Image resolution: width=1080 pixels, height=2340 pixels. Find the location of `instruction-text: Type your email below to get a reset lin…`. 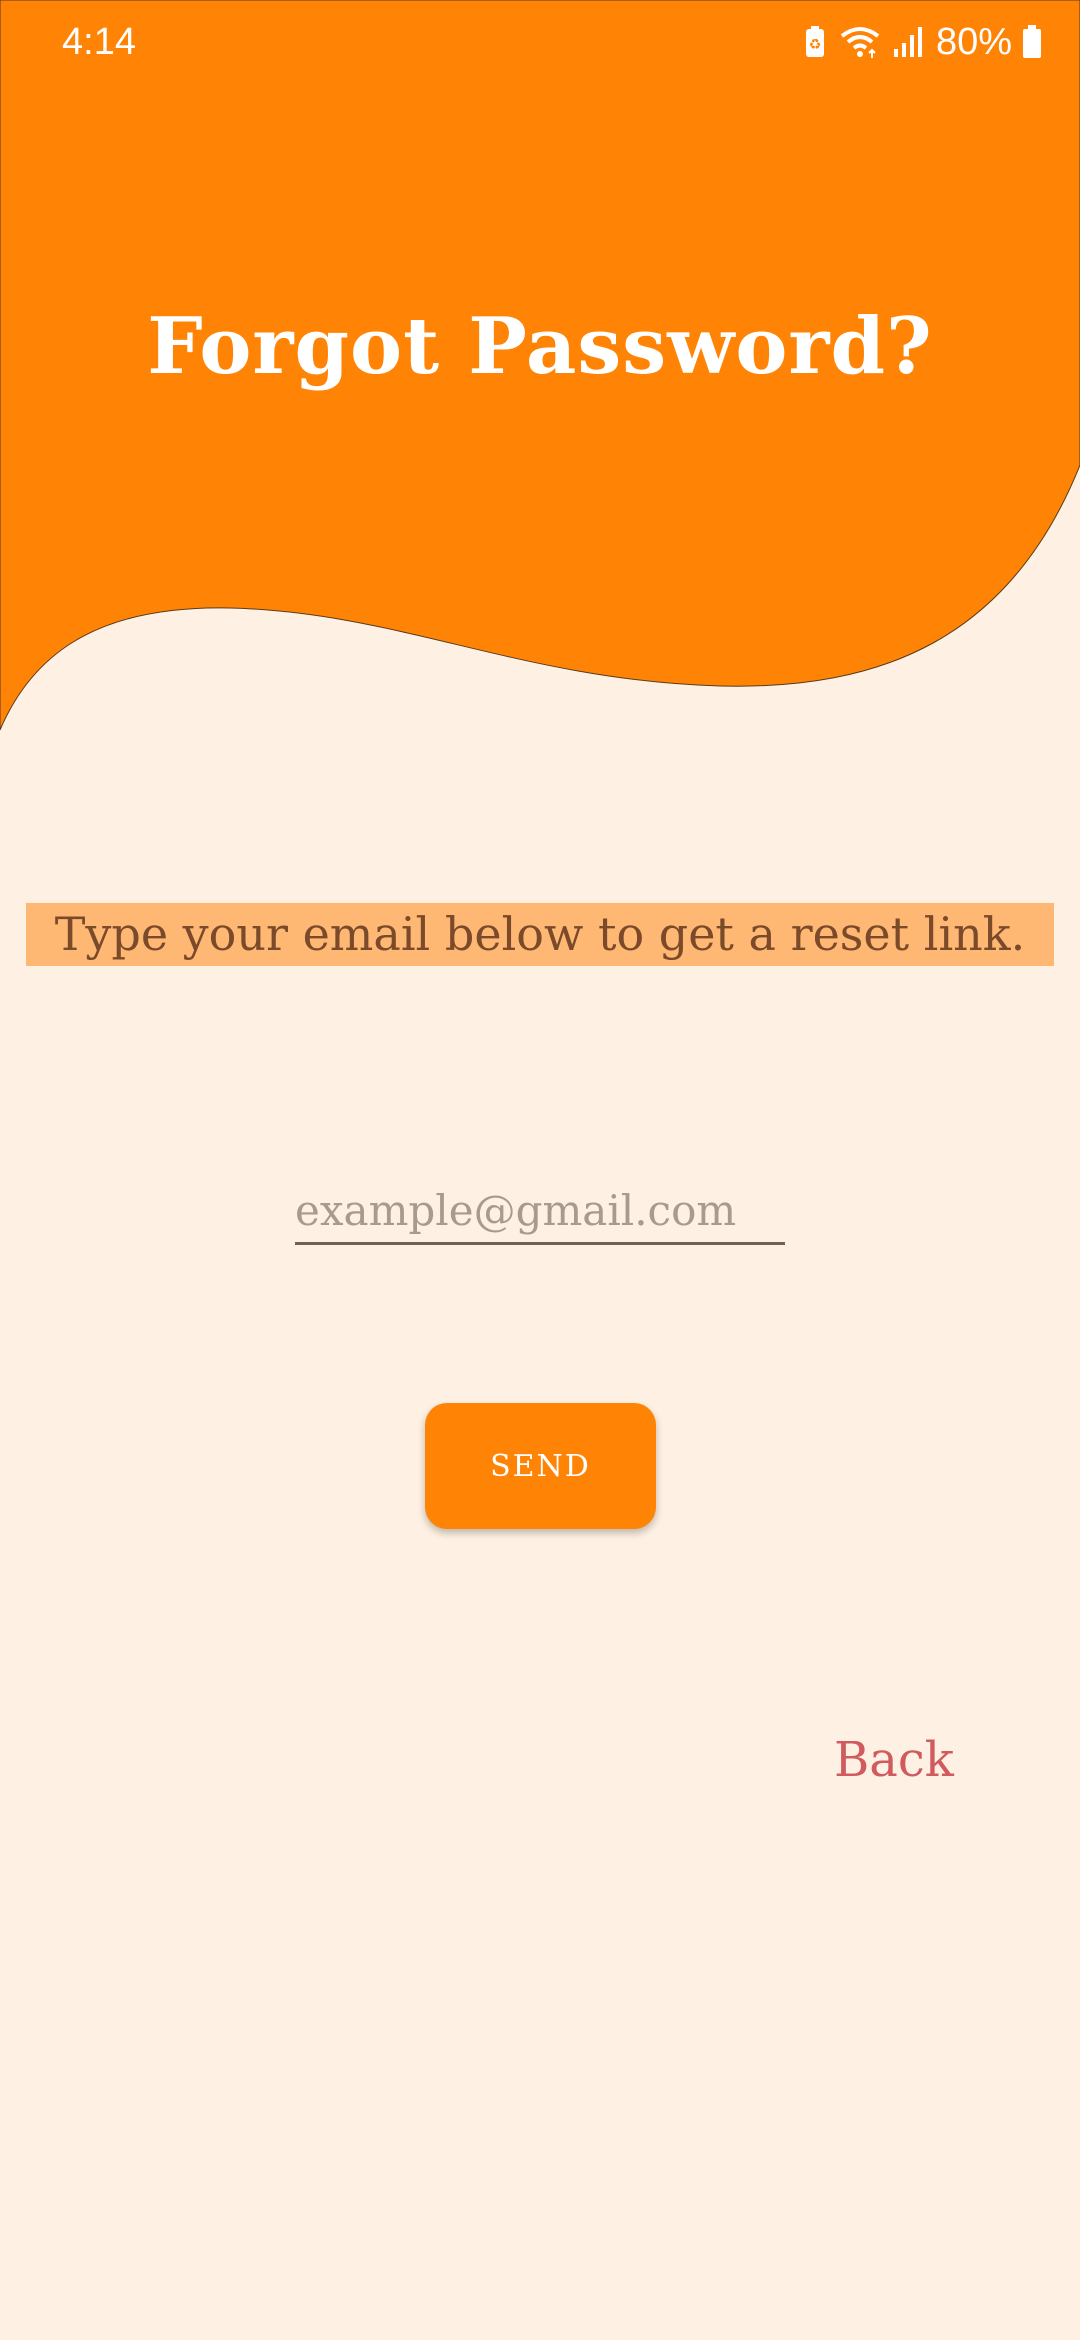

instruction-text: Type your email below to get a reset lin… is located at coordinates (540, 934).